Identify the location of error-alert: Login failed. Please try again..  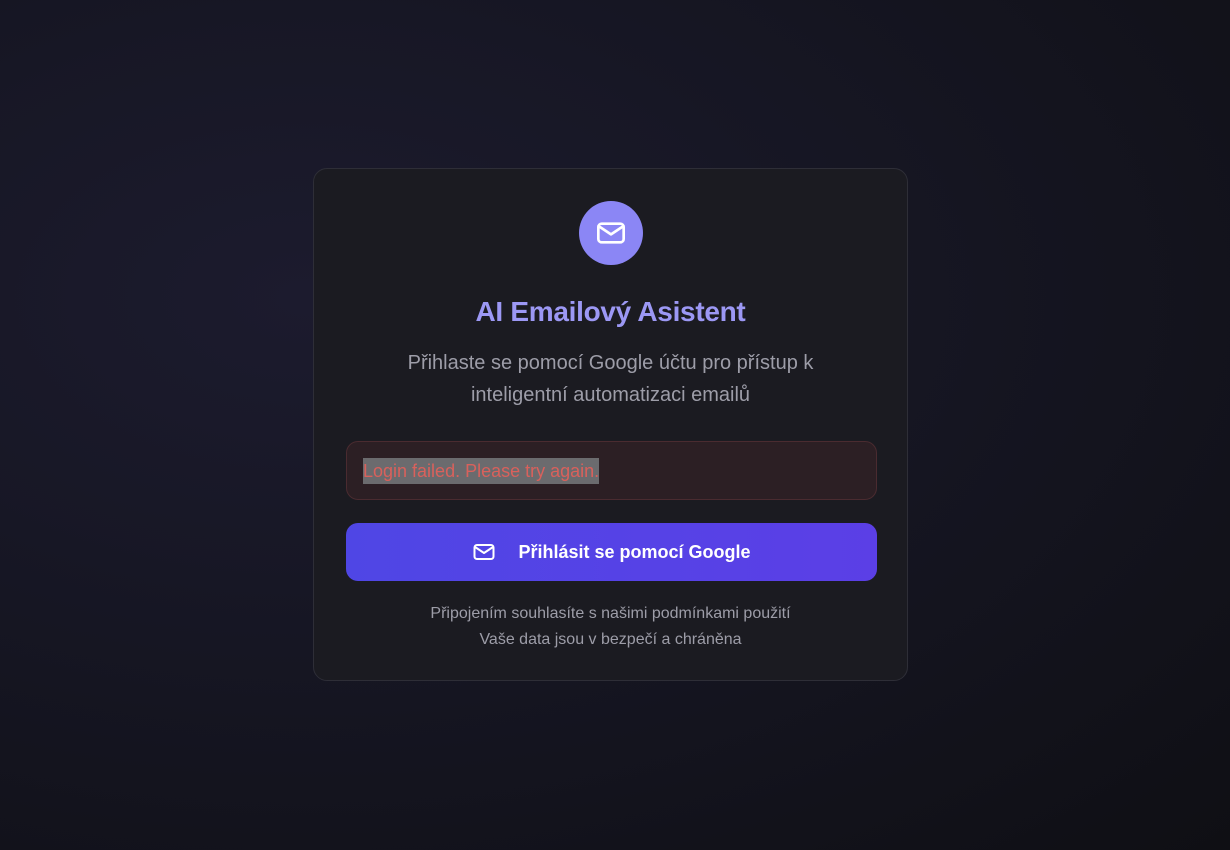
(611, 470).